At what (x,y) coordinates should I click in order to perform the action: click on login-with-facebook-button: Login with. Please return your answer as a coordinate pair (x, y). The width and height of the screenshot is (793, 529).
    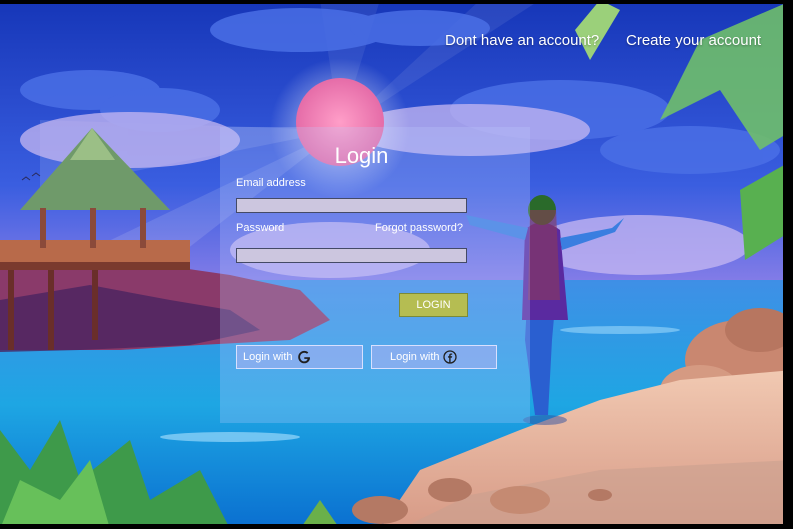
    Looking at the image, I should click on (434, 357).